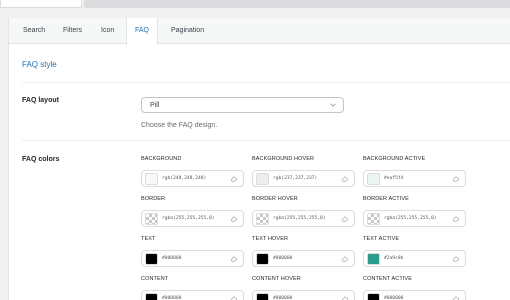  What do you see at coordinates (192, 295) in the screenshot?
I see `content-color-field: #000000` at bounding box center [192, 295].